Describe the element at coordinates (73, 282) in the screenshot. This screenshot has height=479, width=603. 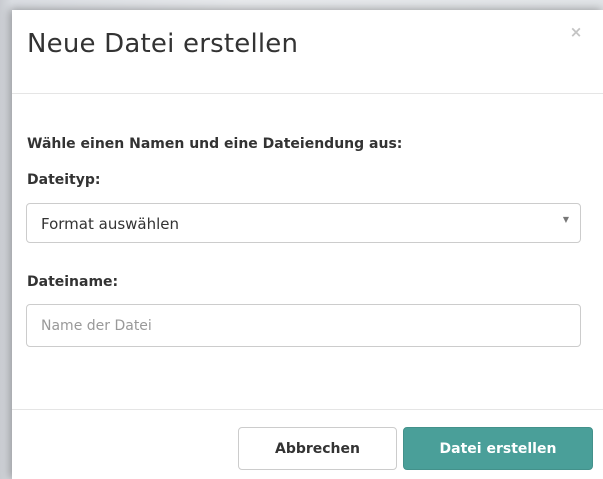
I see `filename-label: Dateiname:` at that location.